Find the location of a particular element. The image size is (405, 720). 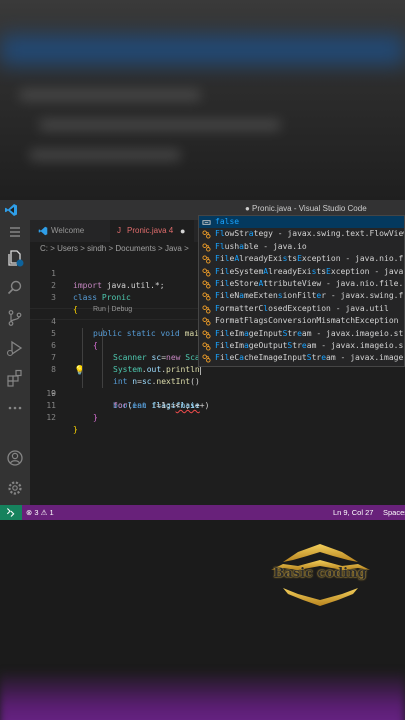

code-line: 2 class Pronic is located at coordinates (80, 285).